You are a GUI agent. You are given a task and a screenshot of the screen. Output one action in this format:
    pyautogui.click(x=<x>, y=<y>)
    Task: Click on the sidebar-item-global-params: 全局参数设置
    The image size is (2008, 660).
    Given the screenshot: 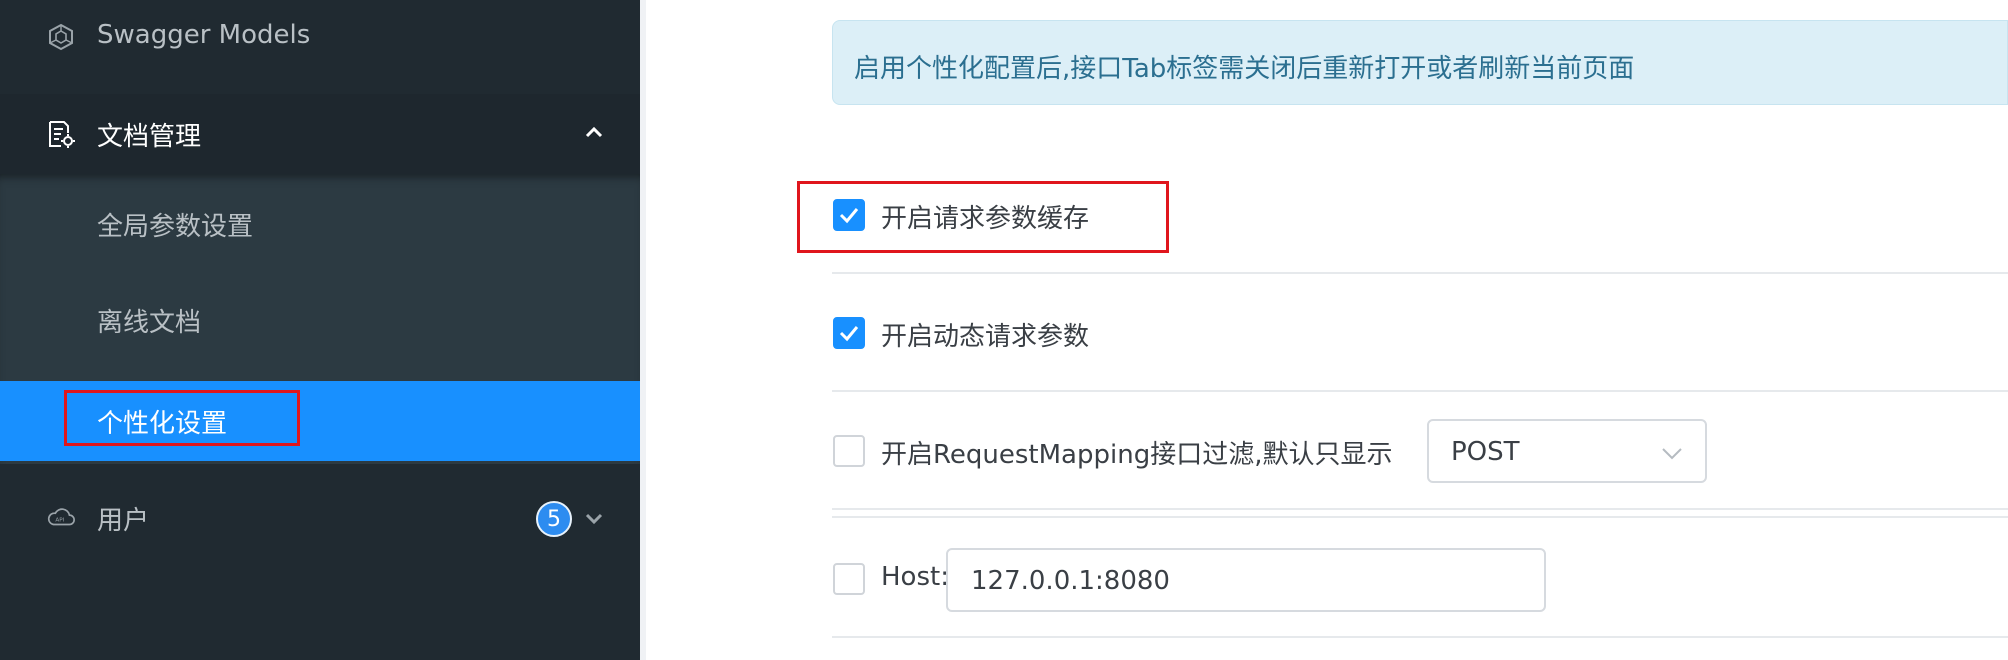 What is the action you would take?
    pyautogui.click(x=320, y=214)
    